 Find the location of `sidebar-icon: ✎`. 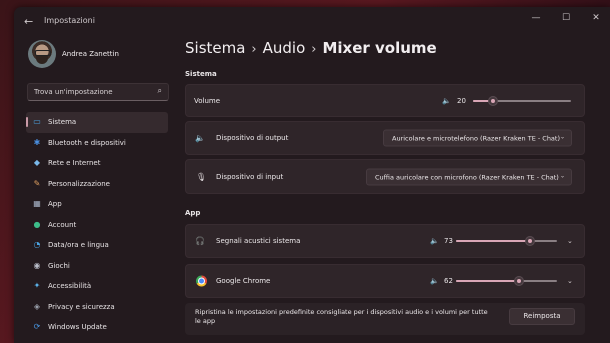

sidebar-icon: ✎ is located at coordinates (37, 183).